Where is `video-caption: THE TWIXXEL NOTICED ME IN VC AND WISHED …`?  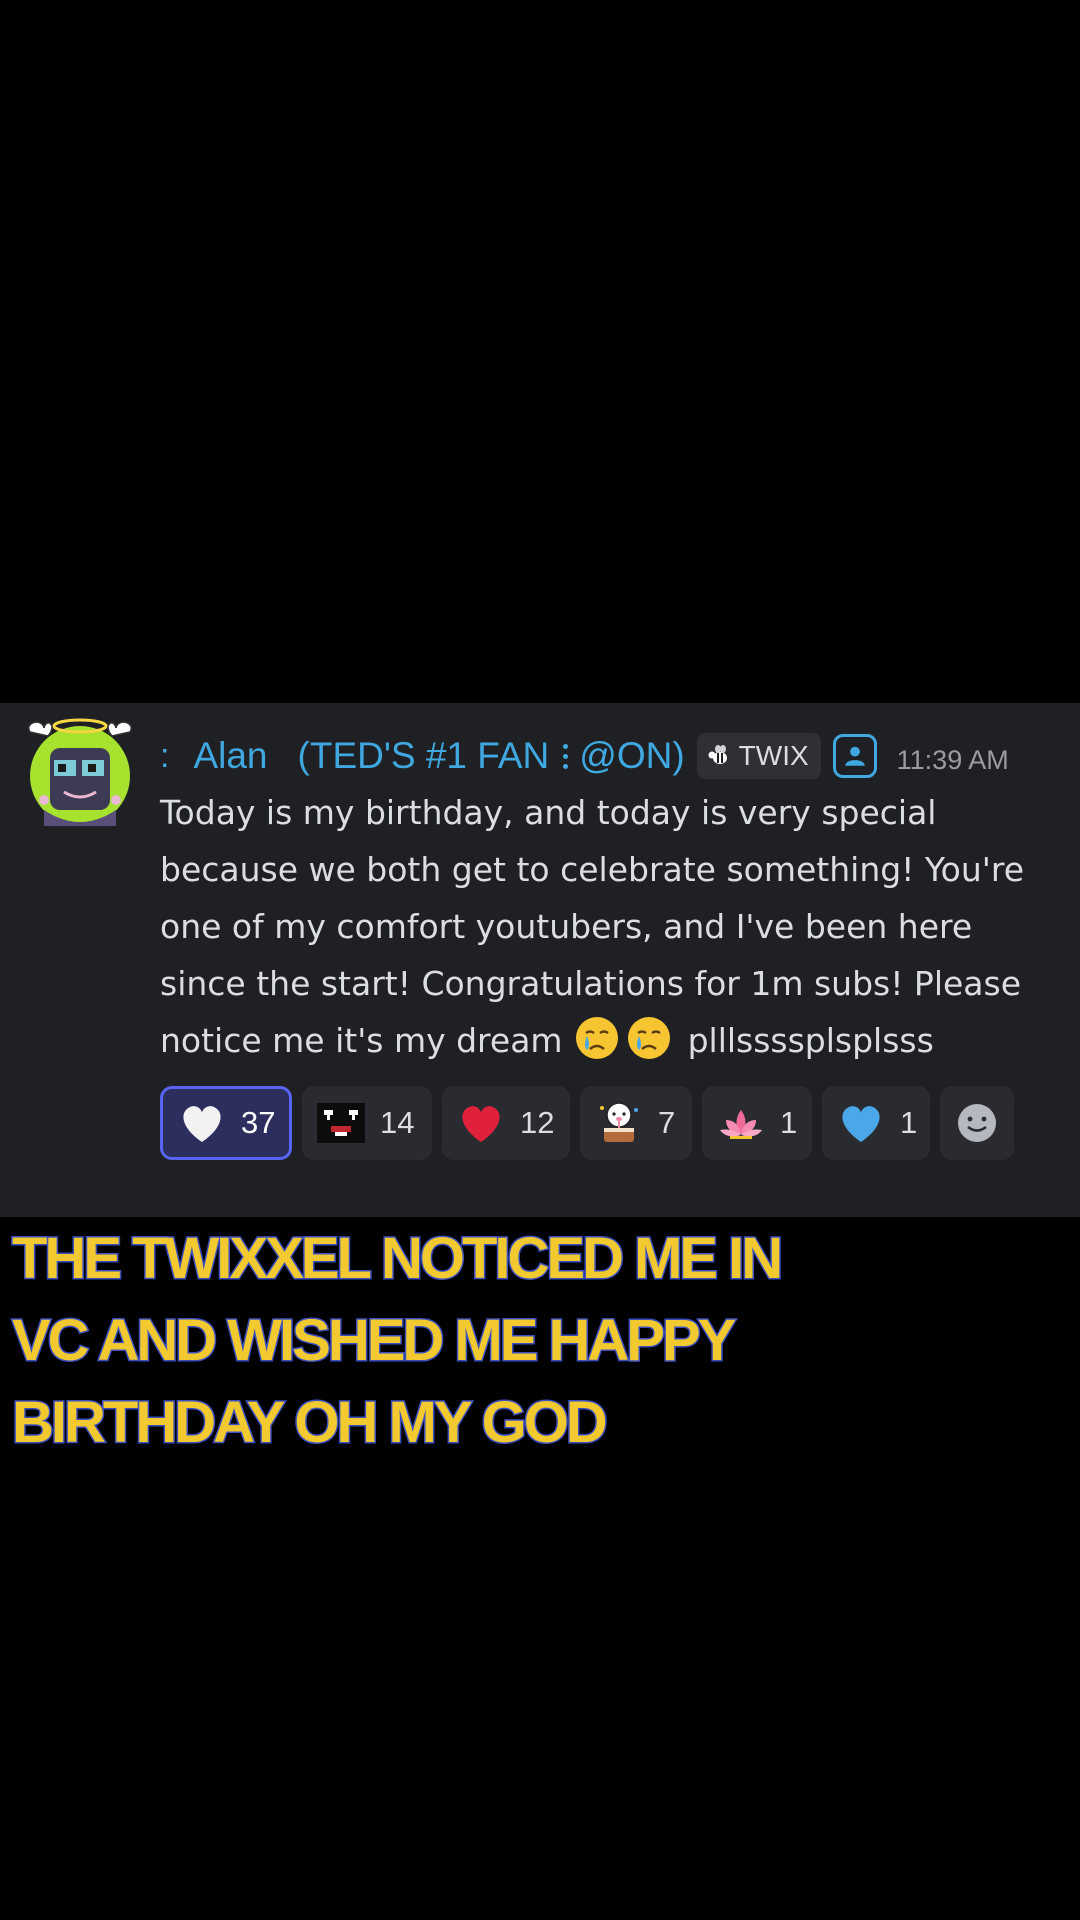
video-caption: THE TWIXXEL NOTICED ME IN VC AND WISHED … is located at coordinates (541, 1341).